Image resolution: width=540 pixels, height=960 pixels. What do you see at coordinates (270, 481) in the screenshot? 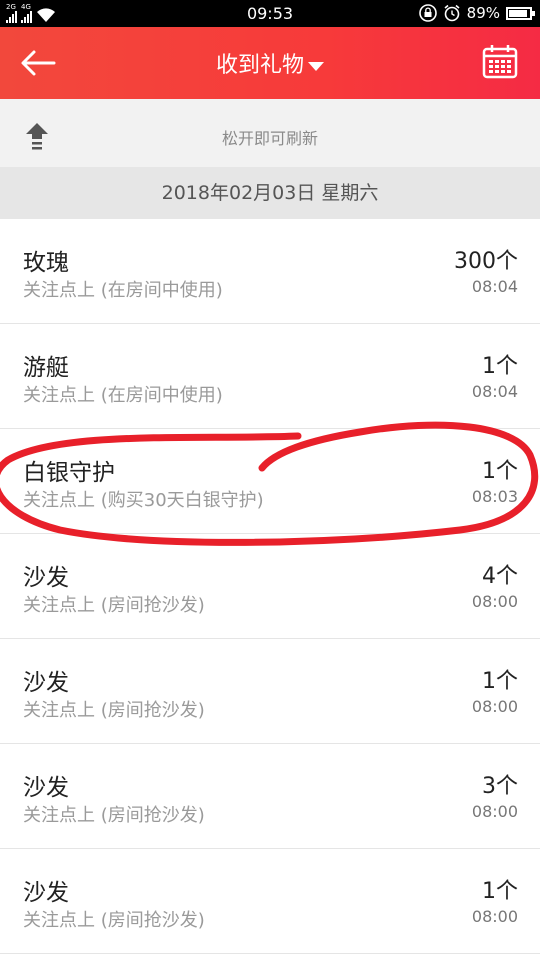
I see `list-item: 白银守护 关注点上 (购买30天白银守护) 1个 08:03` at bounding box center [270, 481].